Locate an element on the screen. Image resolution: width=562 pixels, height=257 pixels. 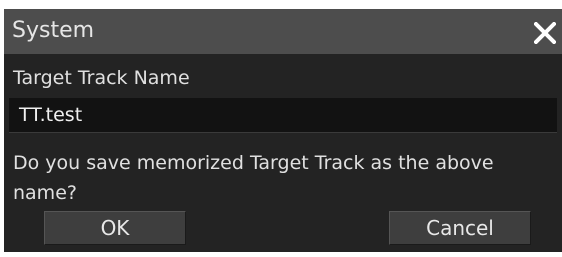
close-icon is located at coordinates (545, 33).